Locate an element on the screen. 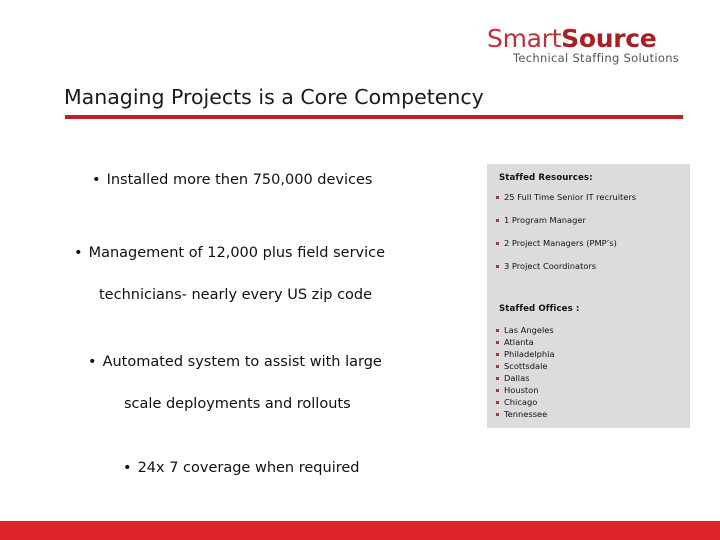 The image size is (720, 540). bullet-line-continuation: technicians- nearly every US zip code is located at coordinates (236, 295).